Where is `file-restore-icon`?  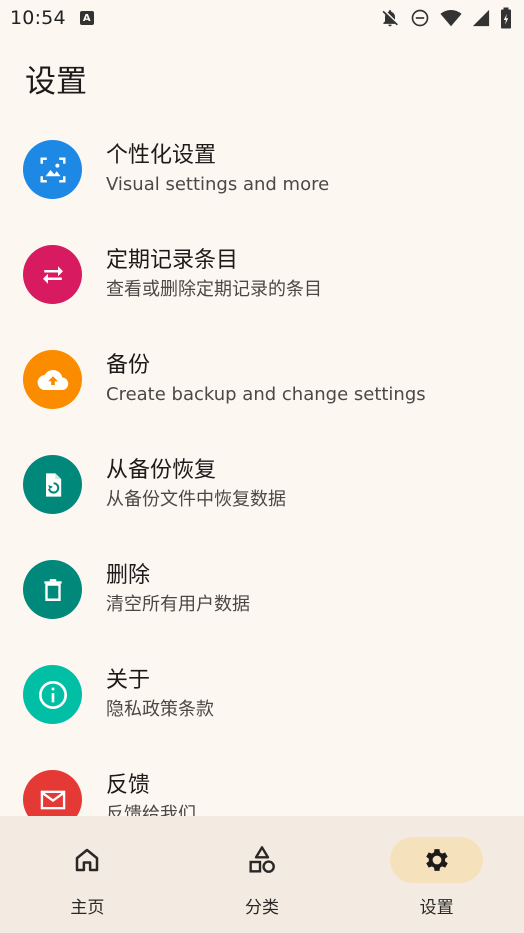 file-restore-icon is located at coordinates (52, 484).